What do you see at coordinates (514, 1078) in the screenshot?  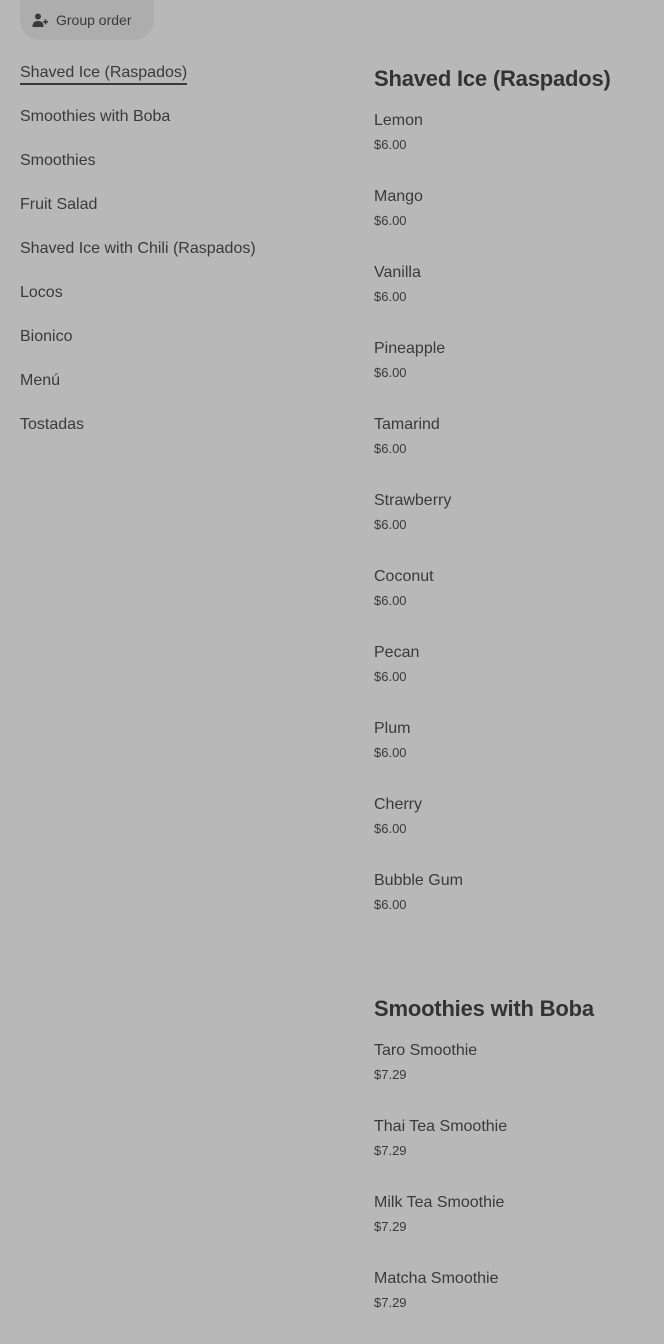 I see `menu-item: Taro Smoothie $7.29` at bounding box center [514, 1078].